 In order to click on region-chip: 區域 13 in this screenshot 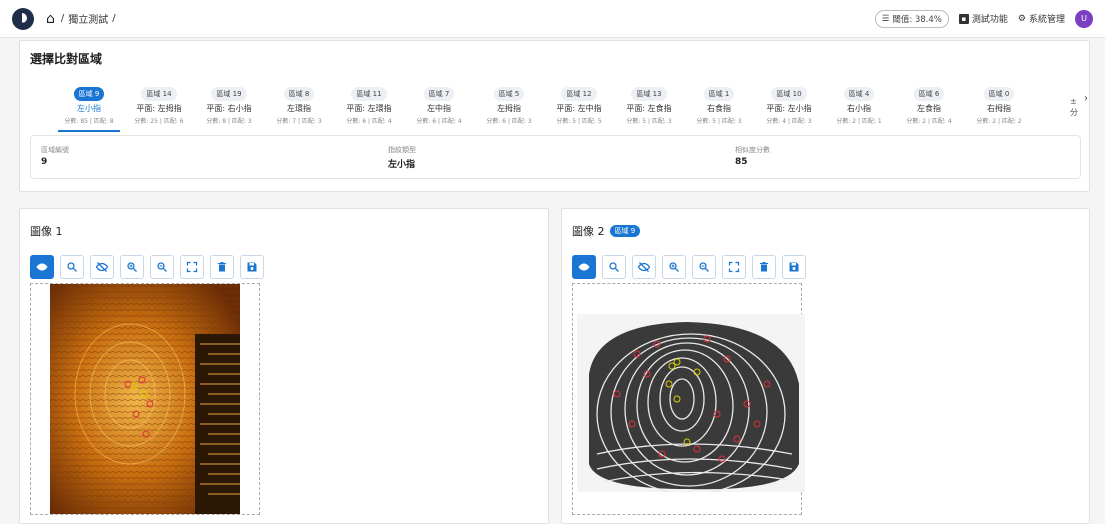, I will do `click(649, 94)`.